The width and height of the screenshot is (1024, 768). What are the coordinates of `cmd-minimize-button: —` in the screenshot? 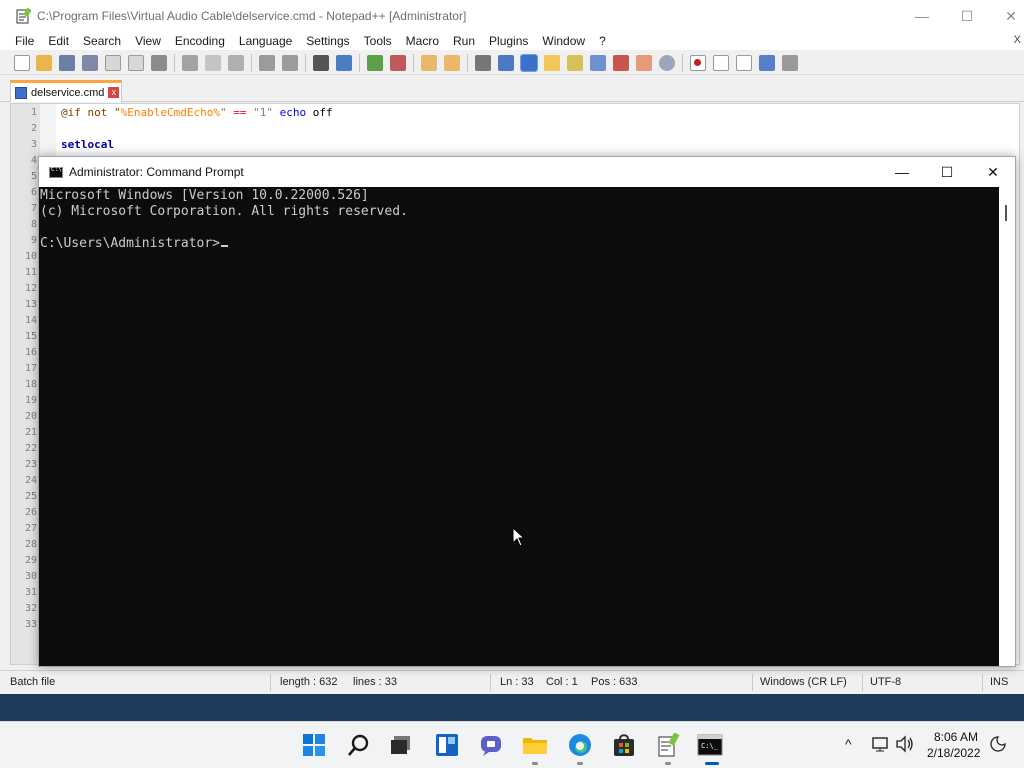 It's located at (902, 172).